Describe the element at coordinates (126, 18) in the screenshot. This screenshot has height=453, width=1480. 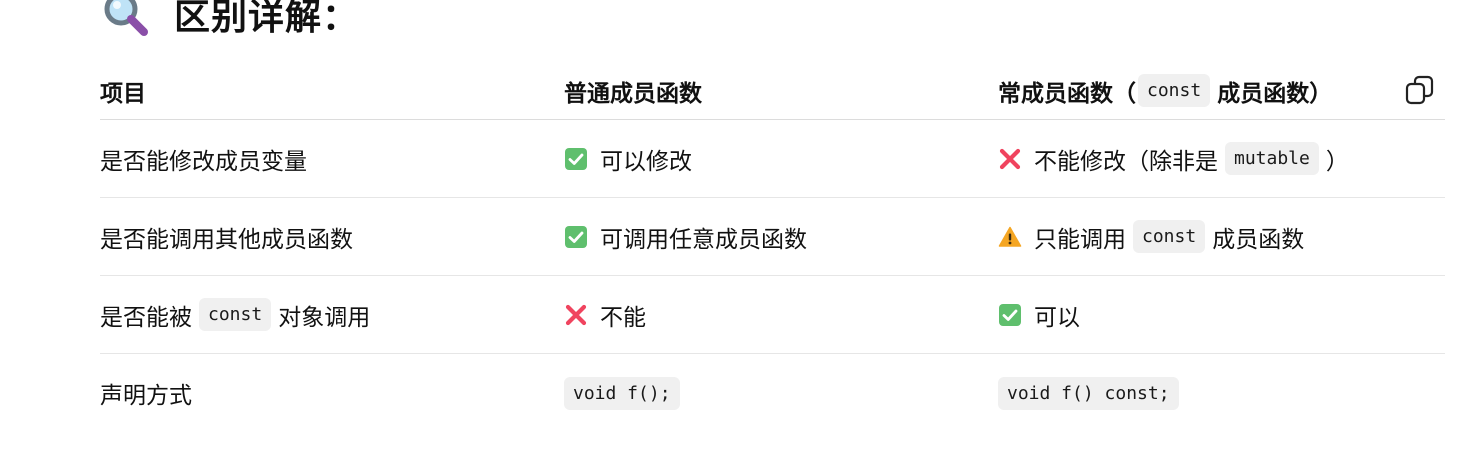
I see `magnifier-icon` at that location.